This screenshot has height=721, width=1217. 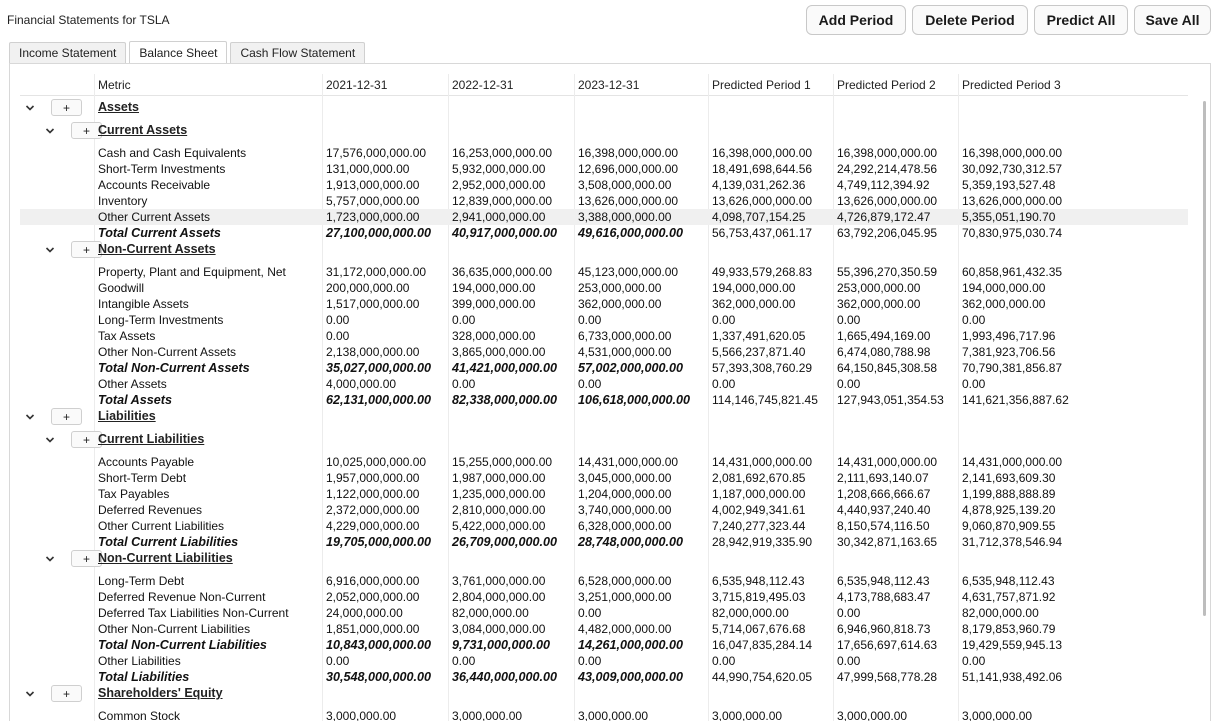 I want to click on value-cell: 2,081,692,670.85, so click(x=758, y=478).